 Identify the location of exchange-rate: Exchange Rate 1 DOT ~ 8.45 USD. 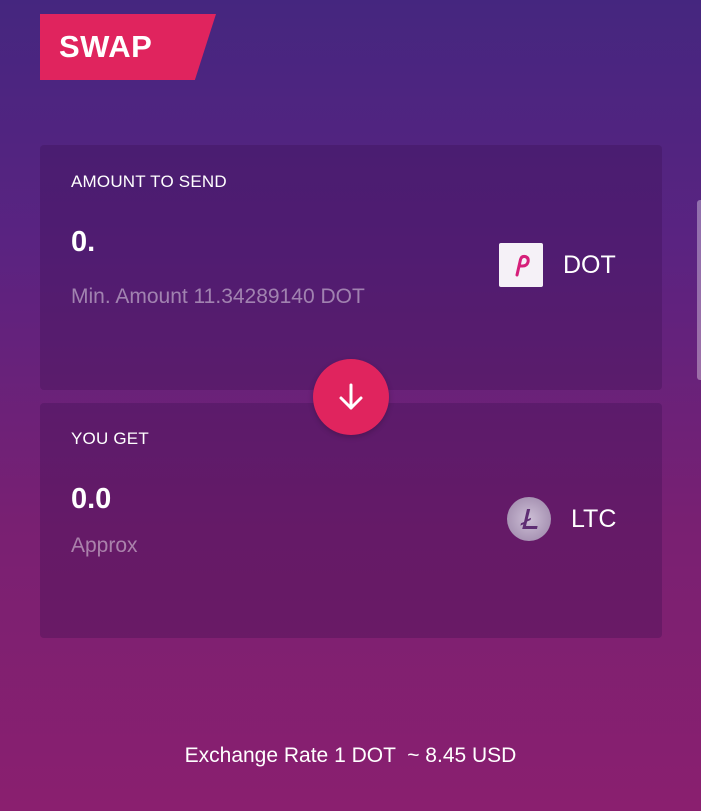
(350, 755).